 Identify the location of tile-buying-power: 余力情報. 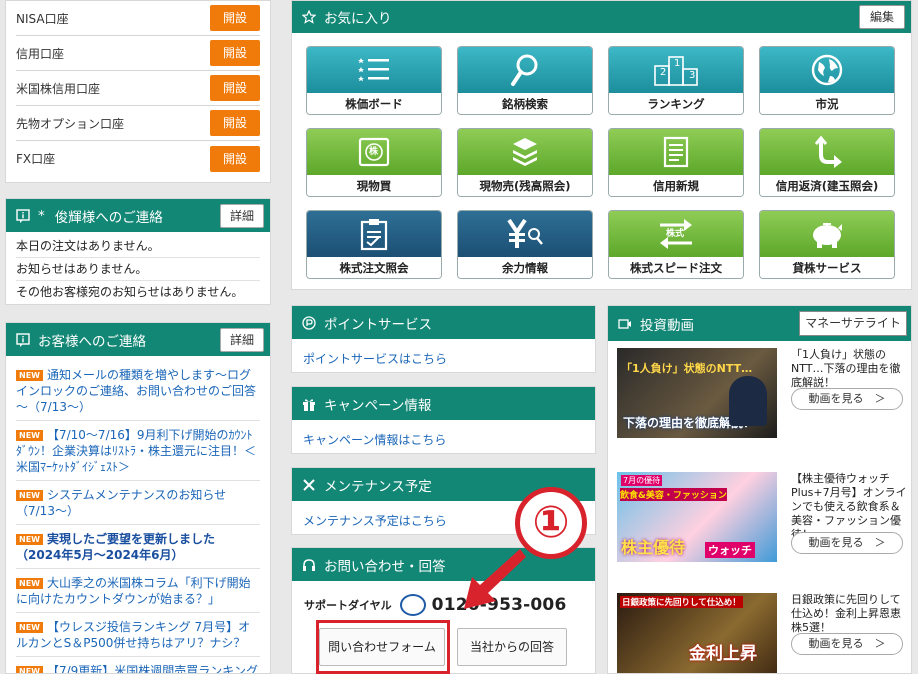
(525, 244).